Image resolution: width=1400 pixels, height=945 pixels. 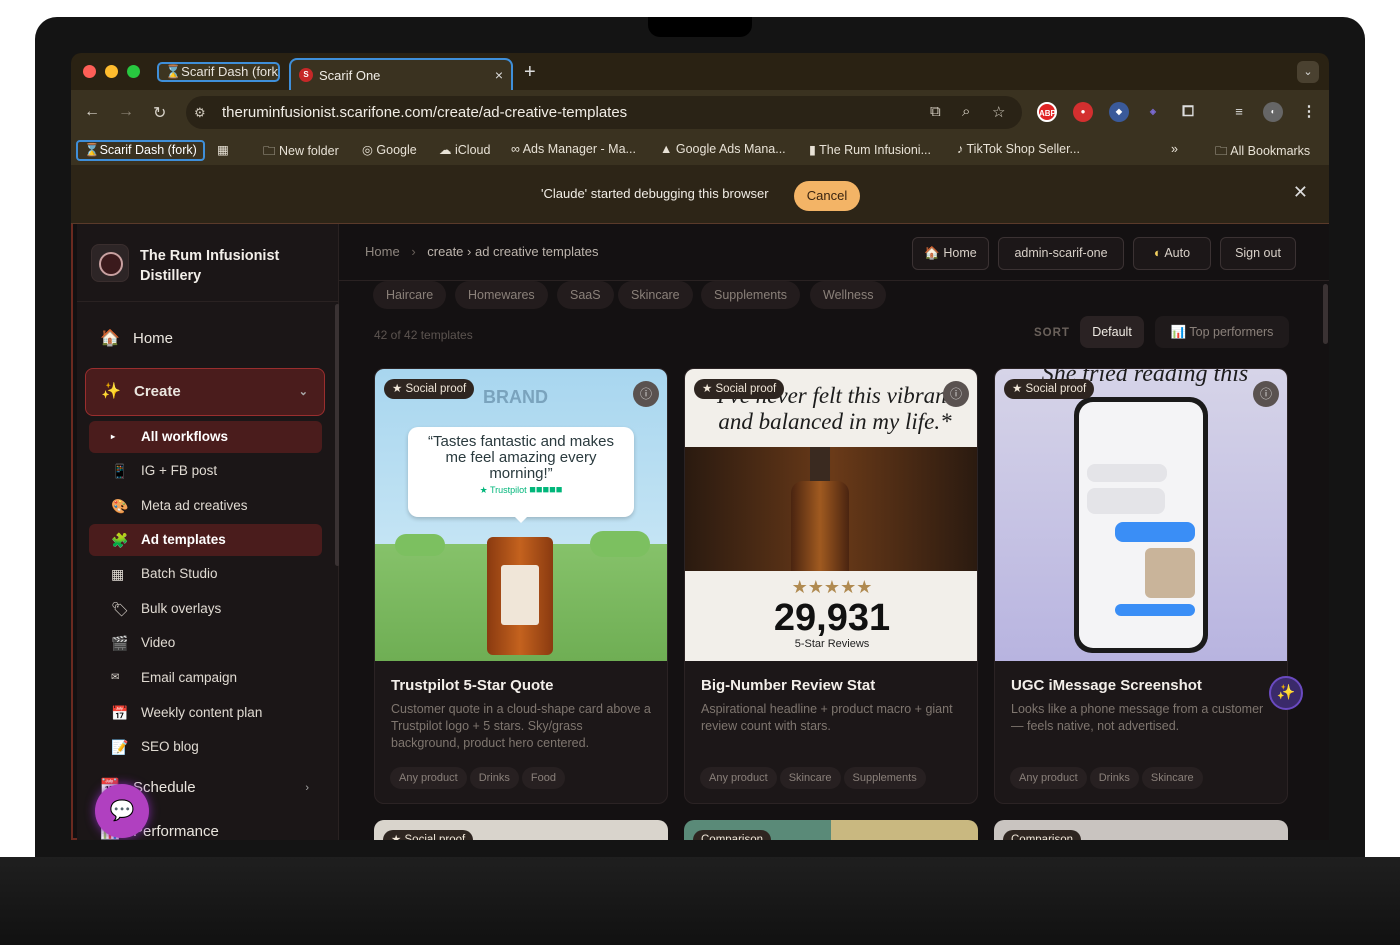 I want to click on all-bookmarks: 🗀 All Bookmarks, so click(x=1262, y=152).